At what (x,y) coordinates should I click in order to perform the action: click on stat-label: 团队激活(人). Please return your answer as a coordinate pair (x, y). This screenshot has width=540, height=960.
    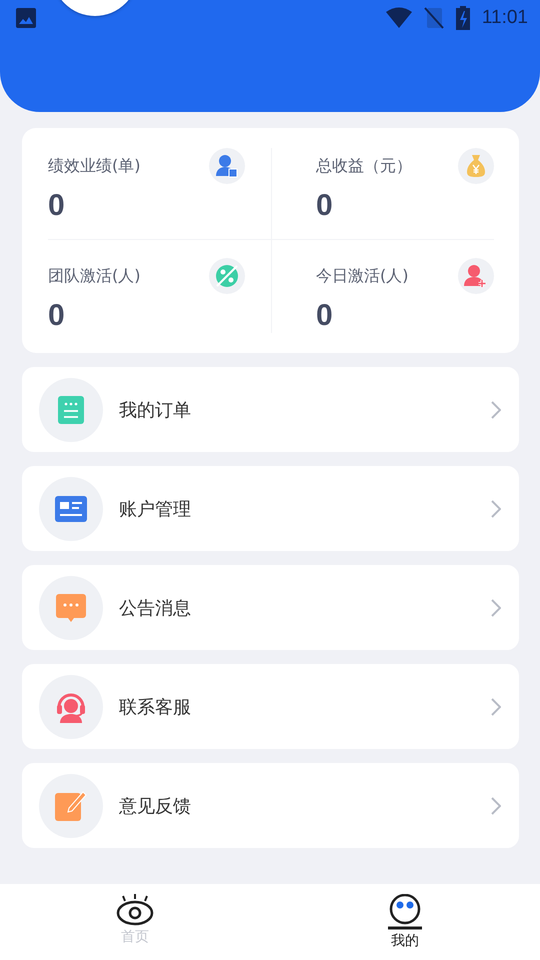
    Looking at the image, I should click on (94, 276).